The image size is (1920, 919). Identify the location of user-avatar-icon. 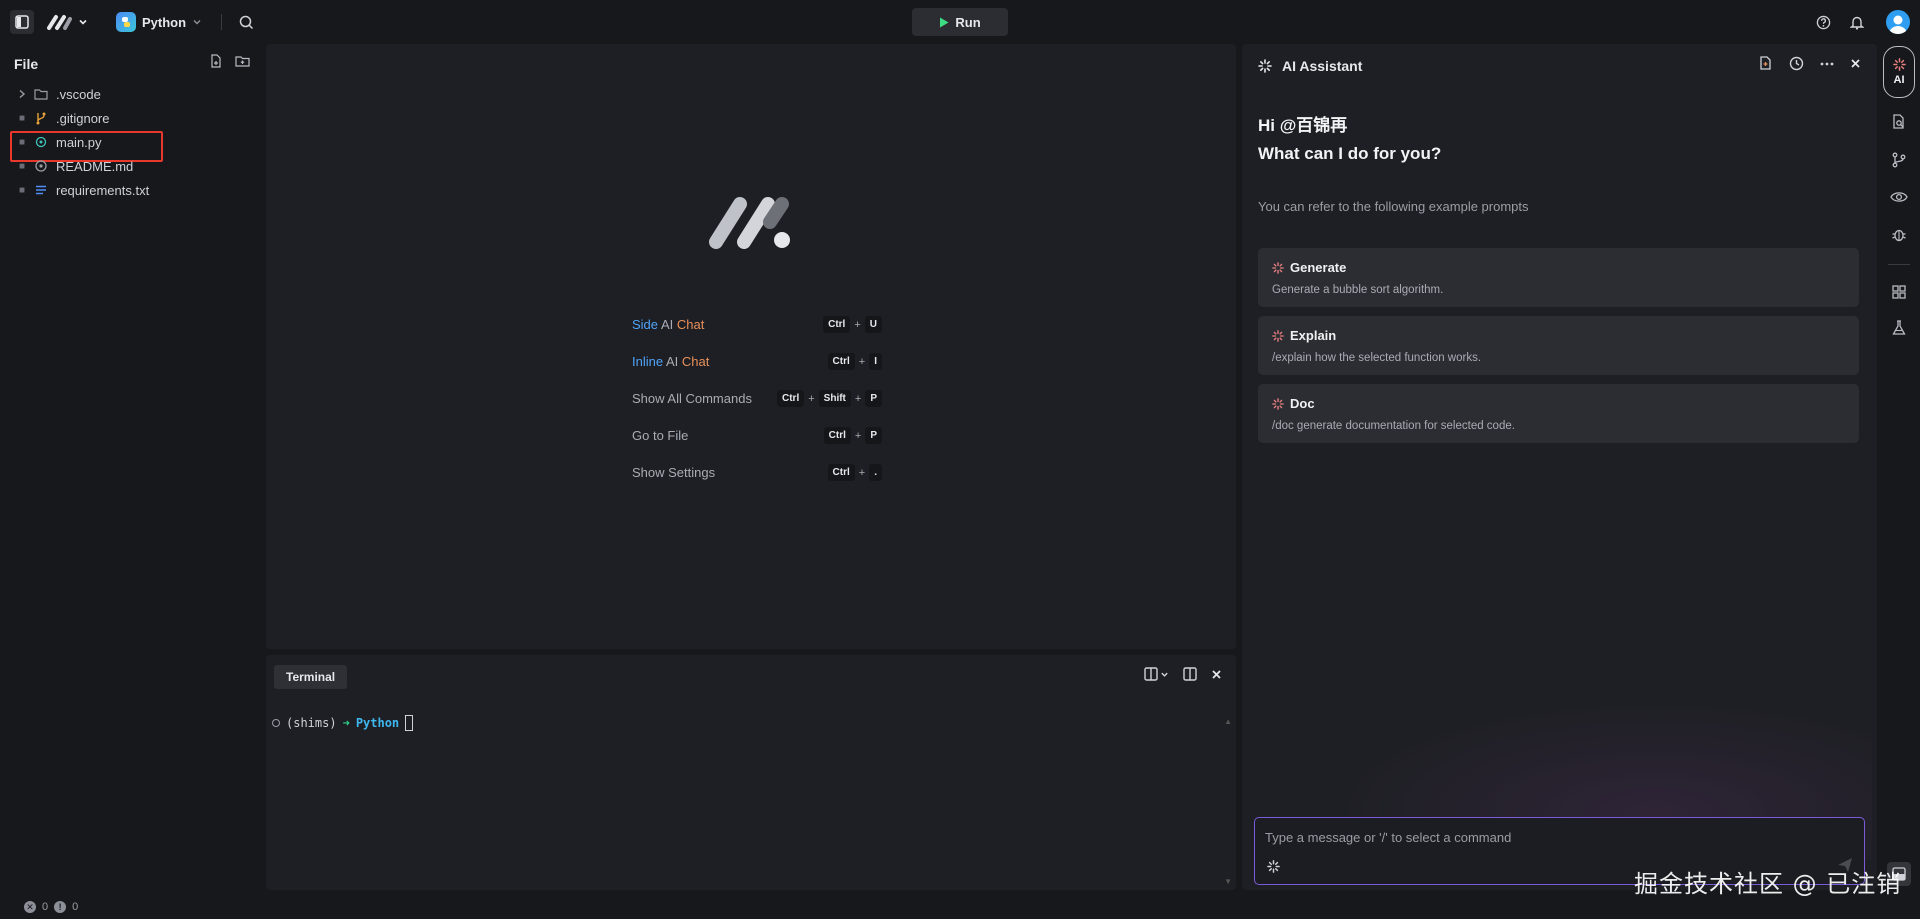
(1898, 24).